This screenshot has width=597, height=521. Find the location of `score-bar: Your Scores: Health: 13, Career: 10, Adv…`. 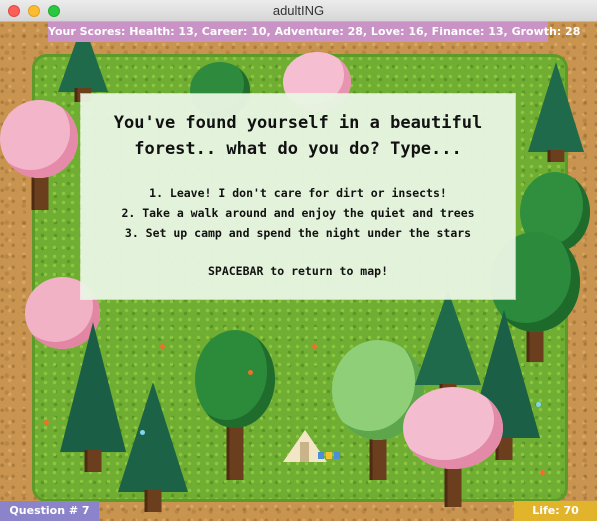

score-bar: Your Scores: Health: 13, Career: 10, Adv… is located at coordinates (314, 32).